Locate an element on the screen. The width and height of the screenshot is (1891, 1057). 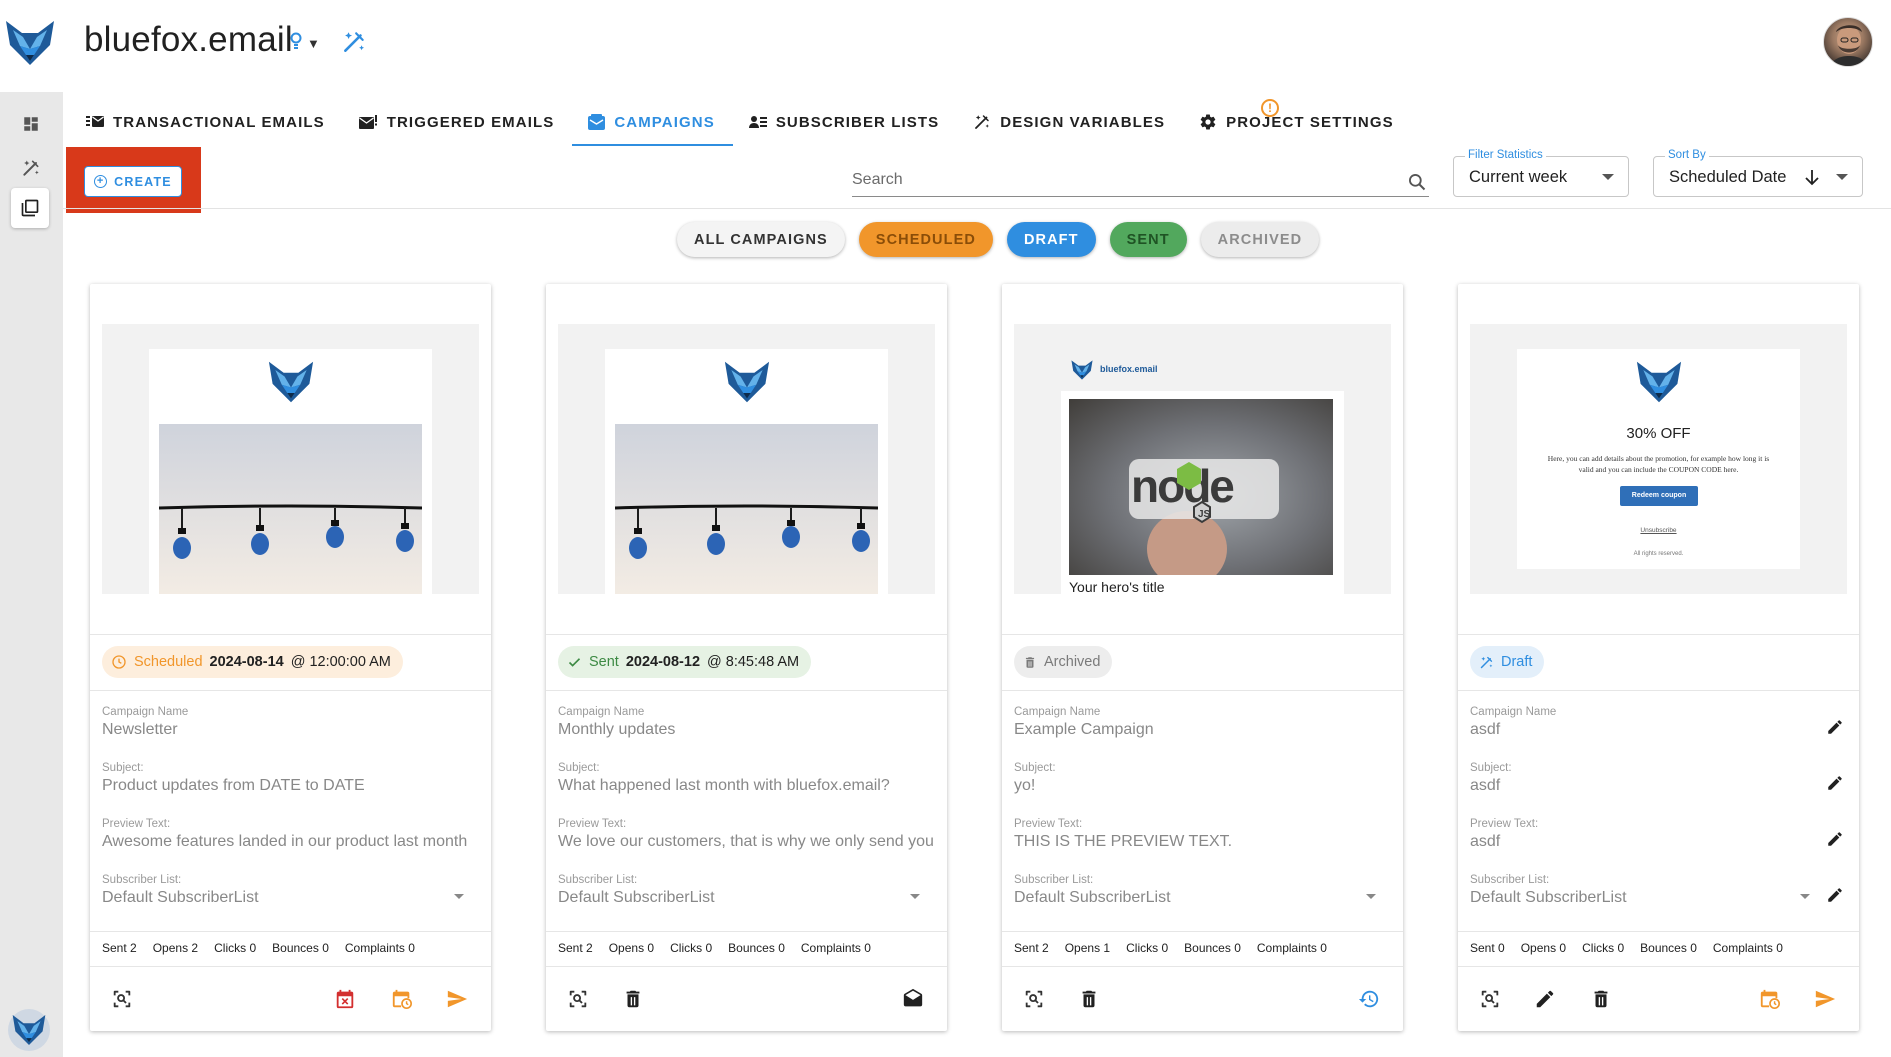
divider is located at coordinates (290, 931).